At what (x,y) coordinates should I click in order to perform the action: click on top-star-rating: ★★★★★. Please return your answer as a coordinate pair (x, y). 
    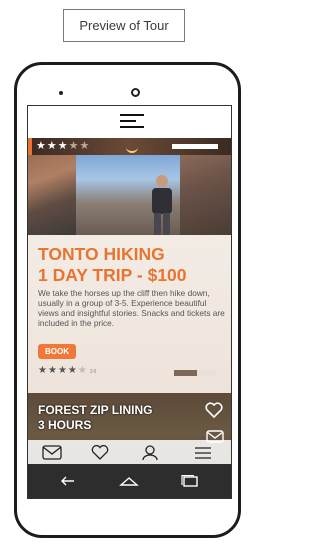
    Looking at the image, I should click on (63, 145).